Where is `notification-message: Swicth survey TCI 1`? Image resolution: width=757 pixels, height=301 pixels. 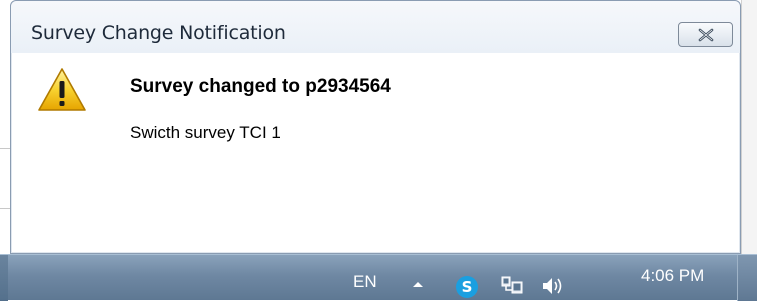
notification-message: Swicth survey TCI 1 is located at coordinates (205, 132).